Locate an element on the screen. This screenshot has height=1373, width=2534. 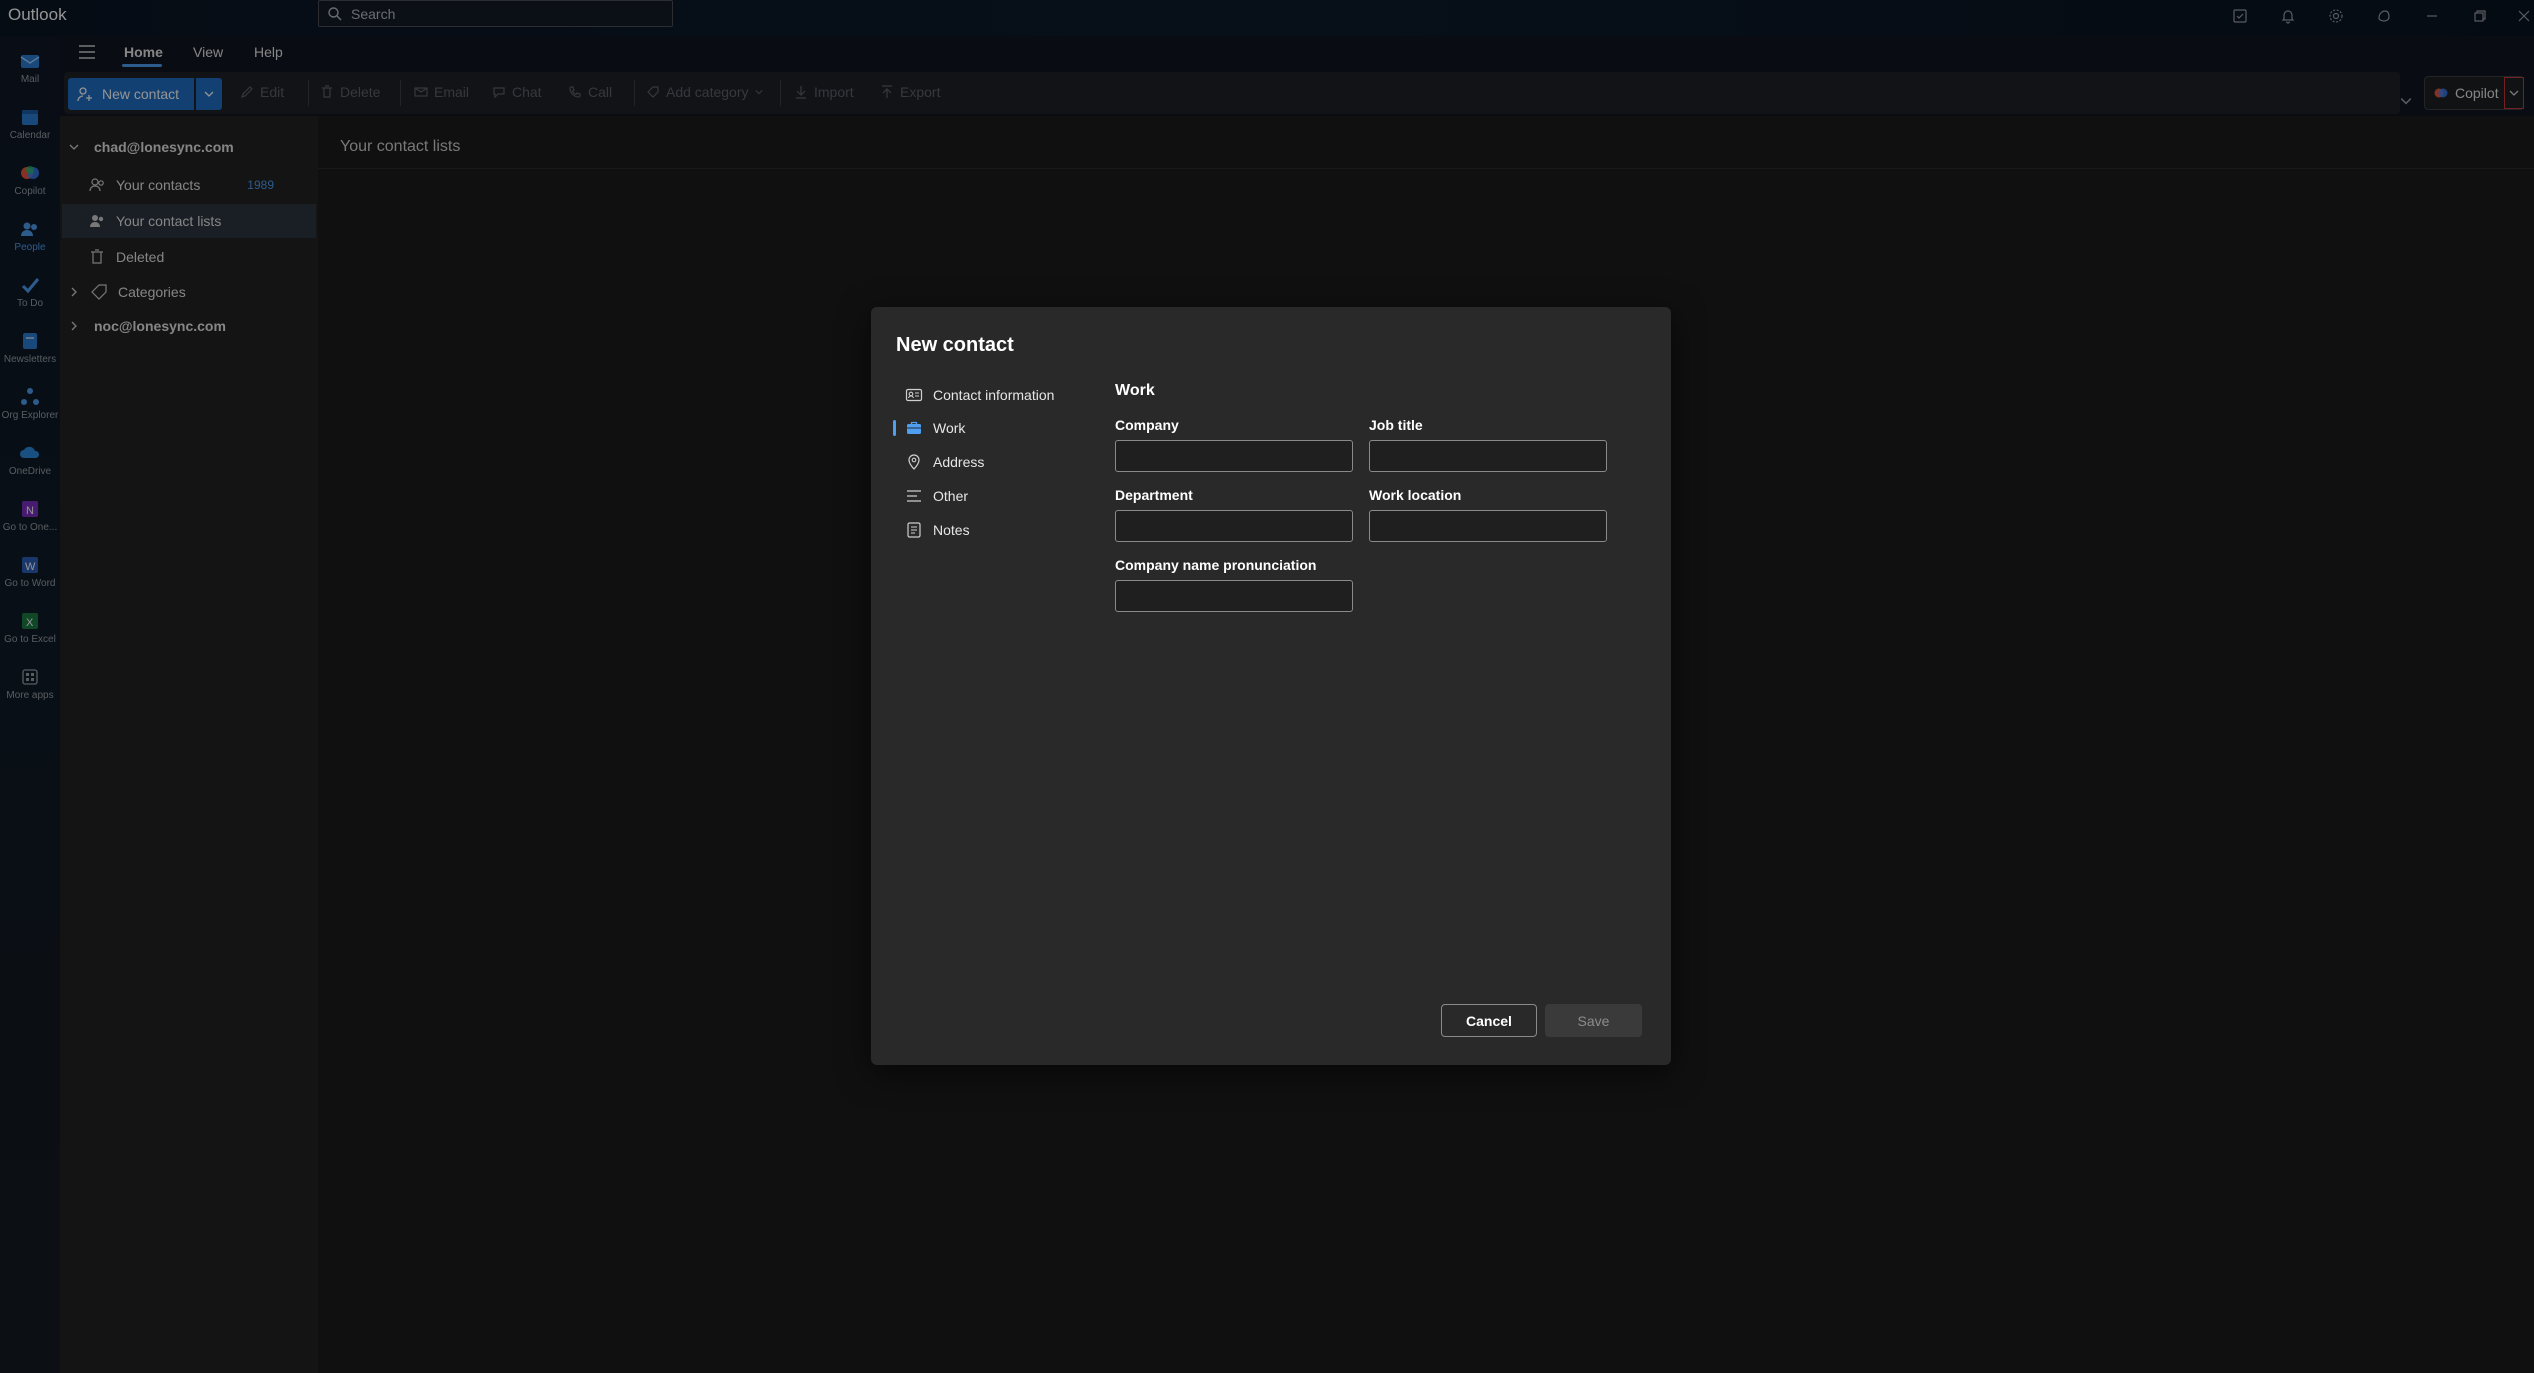
section-title: Work is located at coordinates (1135, 390).